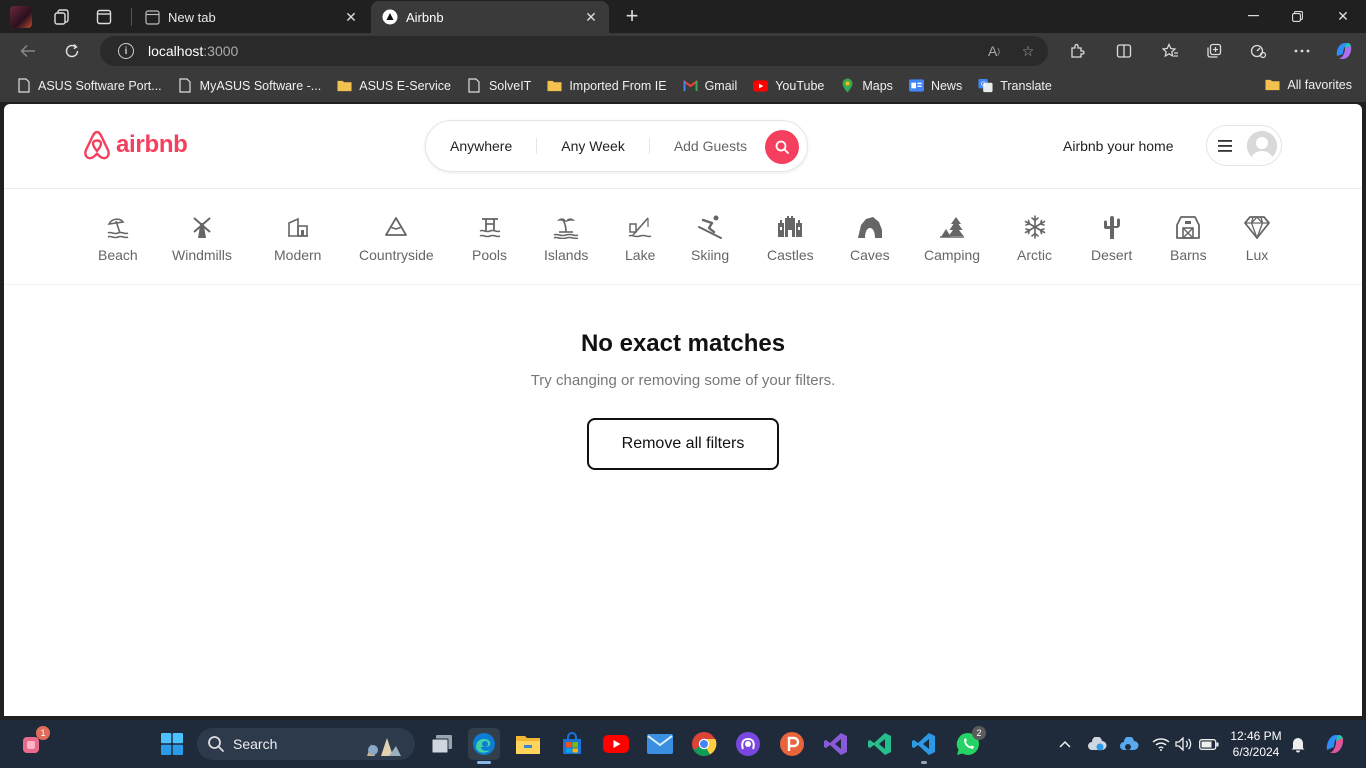 Image resolution: width=1366 pixels, height=768 pixels. I want to click on category-label: Modern, so click(298, 255).